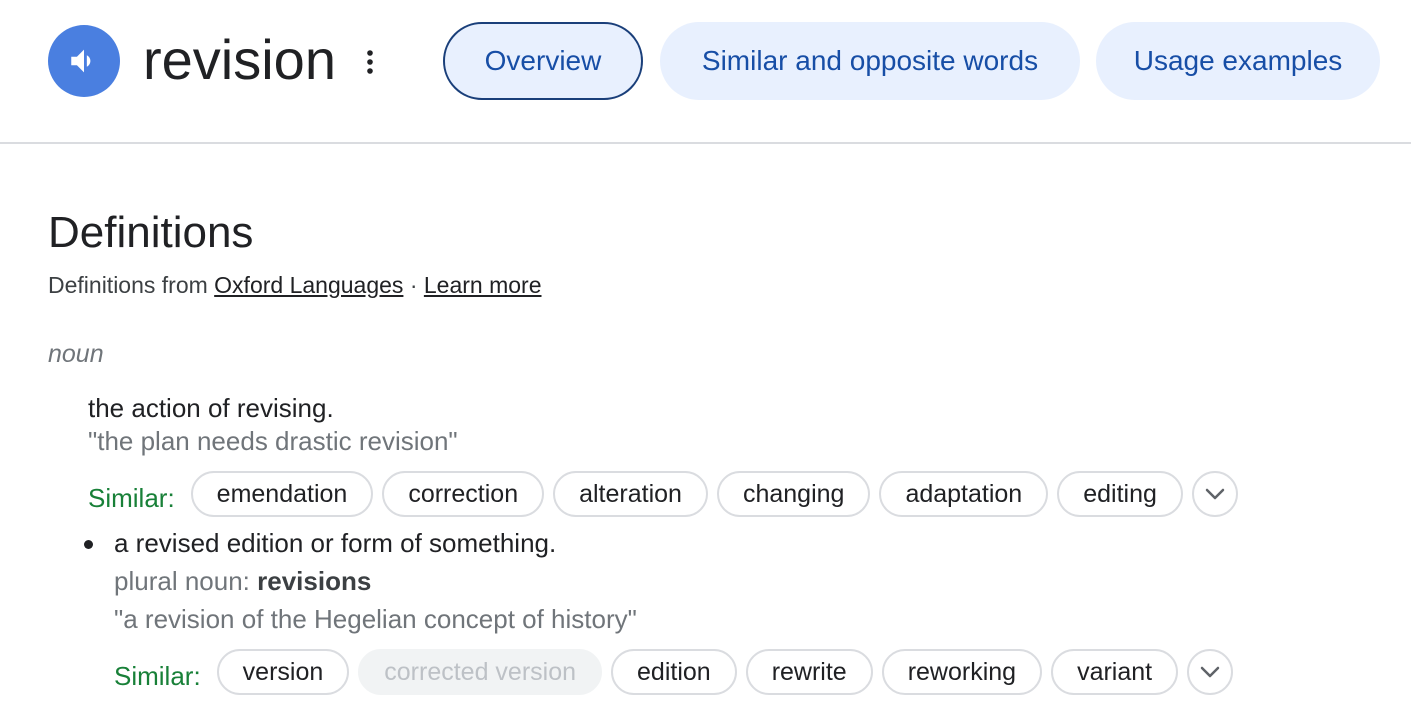 This screenshot has height=728, width=1411. I want to click on similar-chip-correction: correction, so click(463, 494).